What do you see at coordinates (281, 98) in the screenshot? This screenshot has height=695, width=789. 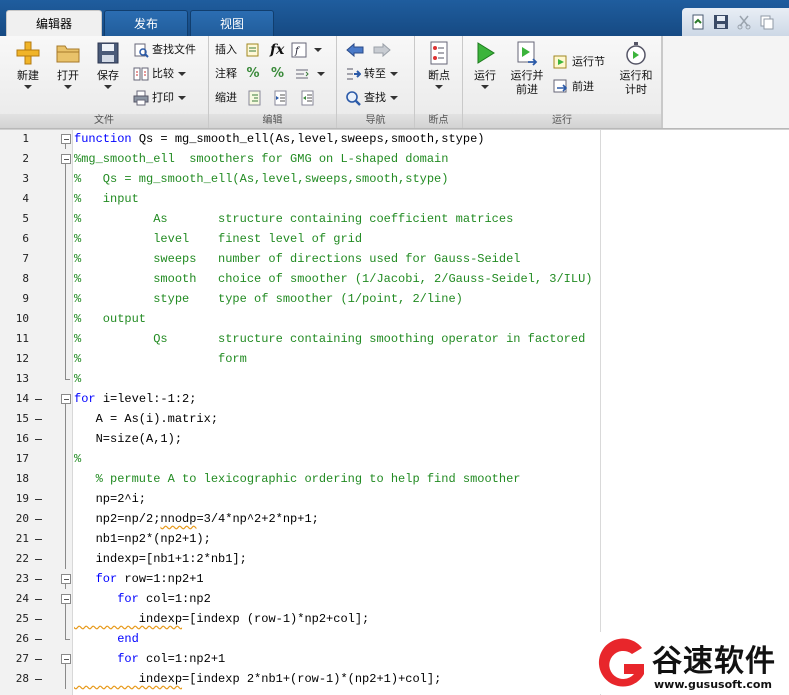 I see `increase-indent-icon` at bounding box center [281, 98].